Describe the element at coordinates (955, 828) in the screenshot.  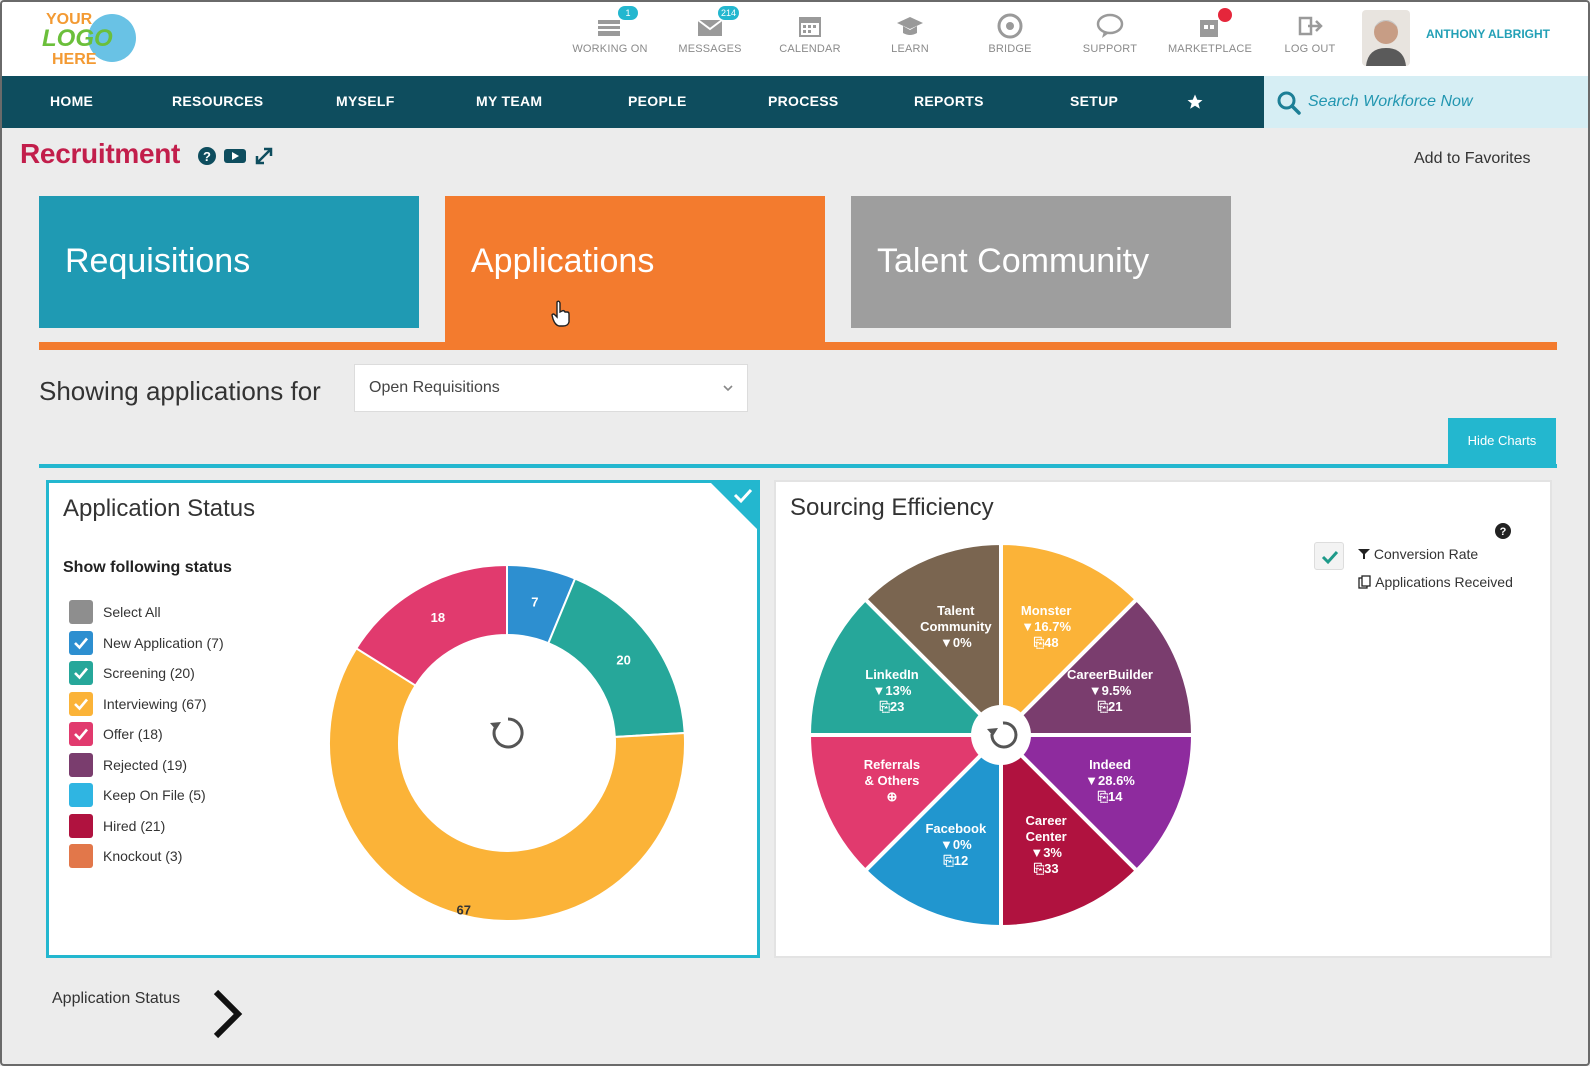
I see `pie-slice-label: Facebook` at that location.